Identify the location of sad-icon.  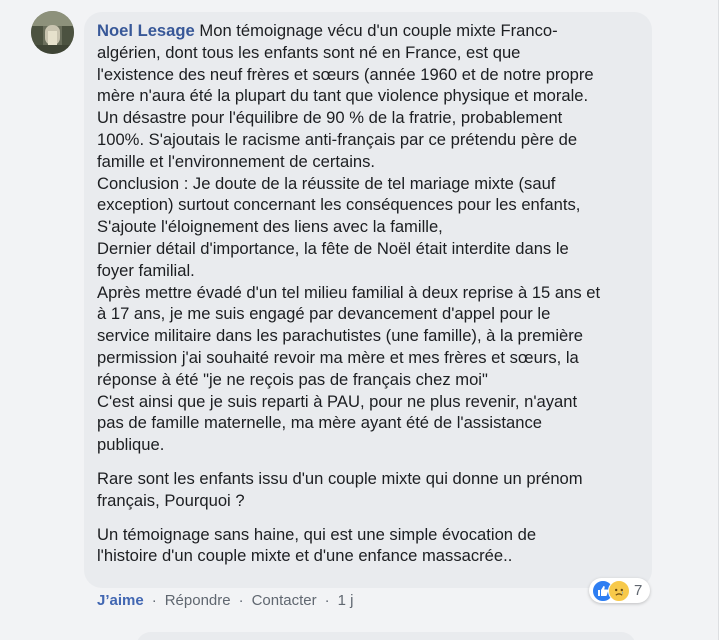
(619, 590).